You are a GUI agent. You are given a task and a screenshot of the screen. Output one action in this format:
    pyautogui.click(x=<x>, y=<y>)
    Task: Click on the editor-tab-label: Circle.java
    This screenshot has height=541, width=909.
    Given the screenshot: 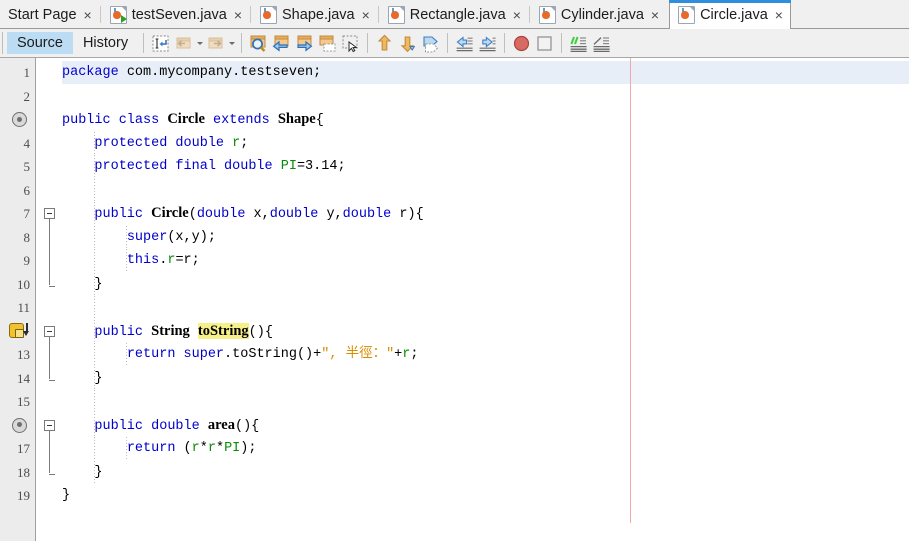 What is the action you would take?
    pyautogui.click(x=734, y=14)
    